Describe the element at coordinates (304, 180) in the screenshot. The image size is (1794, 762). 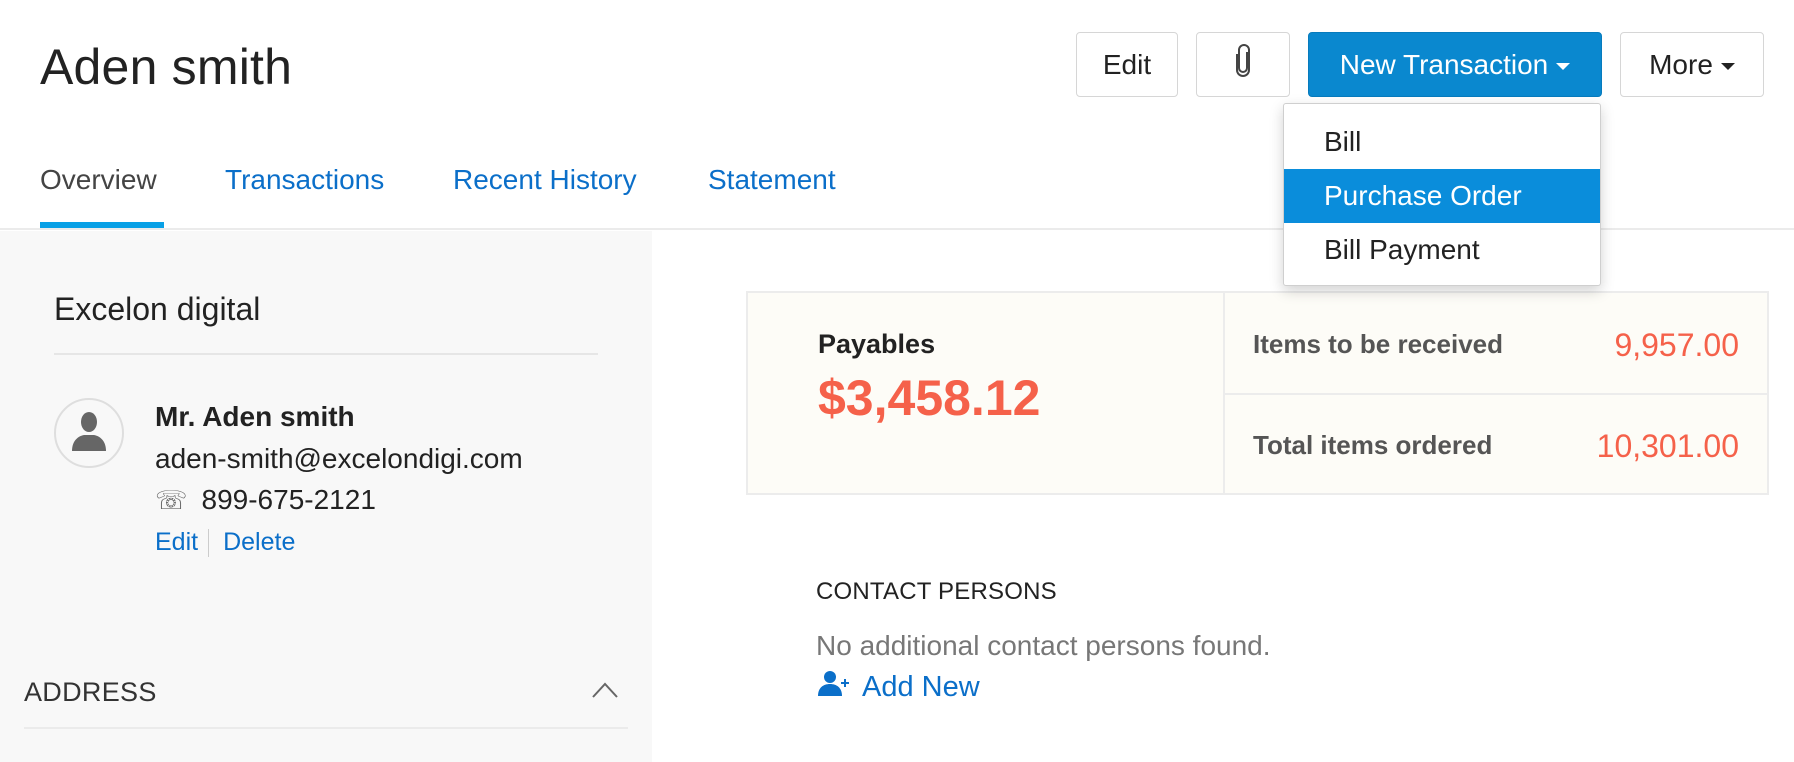
I see `tab-transactions: Transactions` at that location.